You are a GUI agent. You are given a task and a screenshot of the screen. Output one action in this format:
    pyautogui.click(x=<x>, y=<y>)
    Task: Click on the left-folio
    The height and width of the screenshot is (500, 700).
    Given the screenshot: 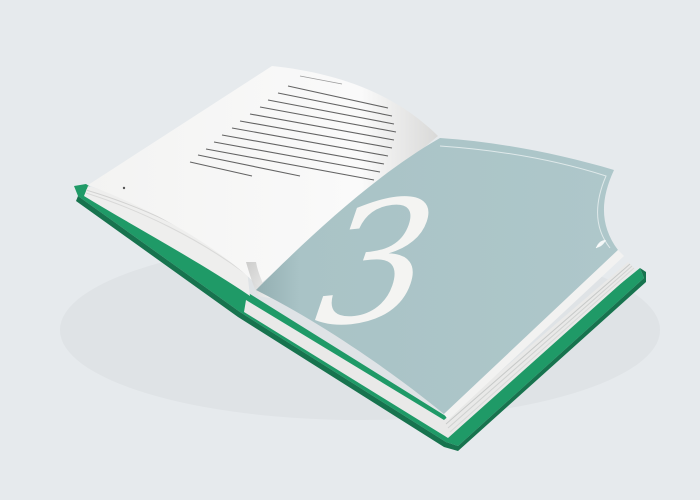 What is the action you would take?
    pyautogui.click(x=124, y=188)
    